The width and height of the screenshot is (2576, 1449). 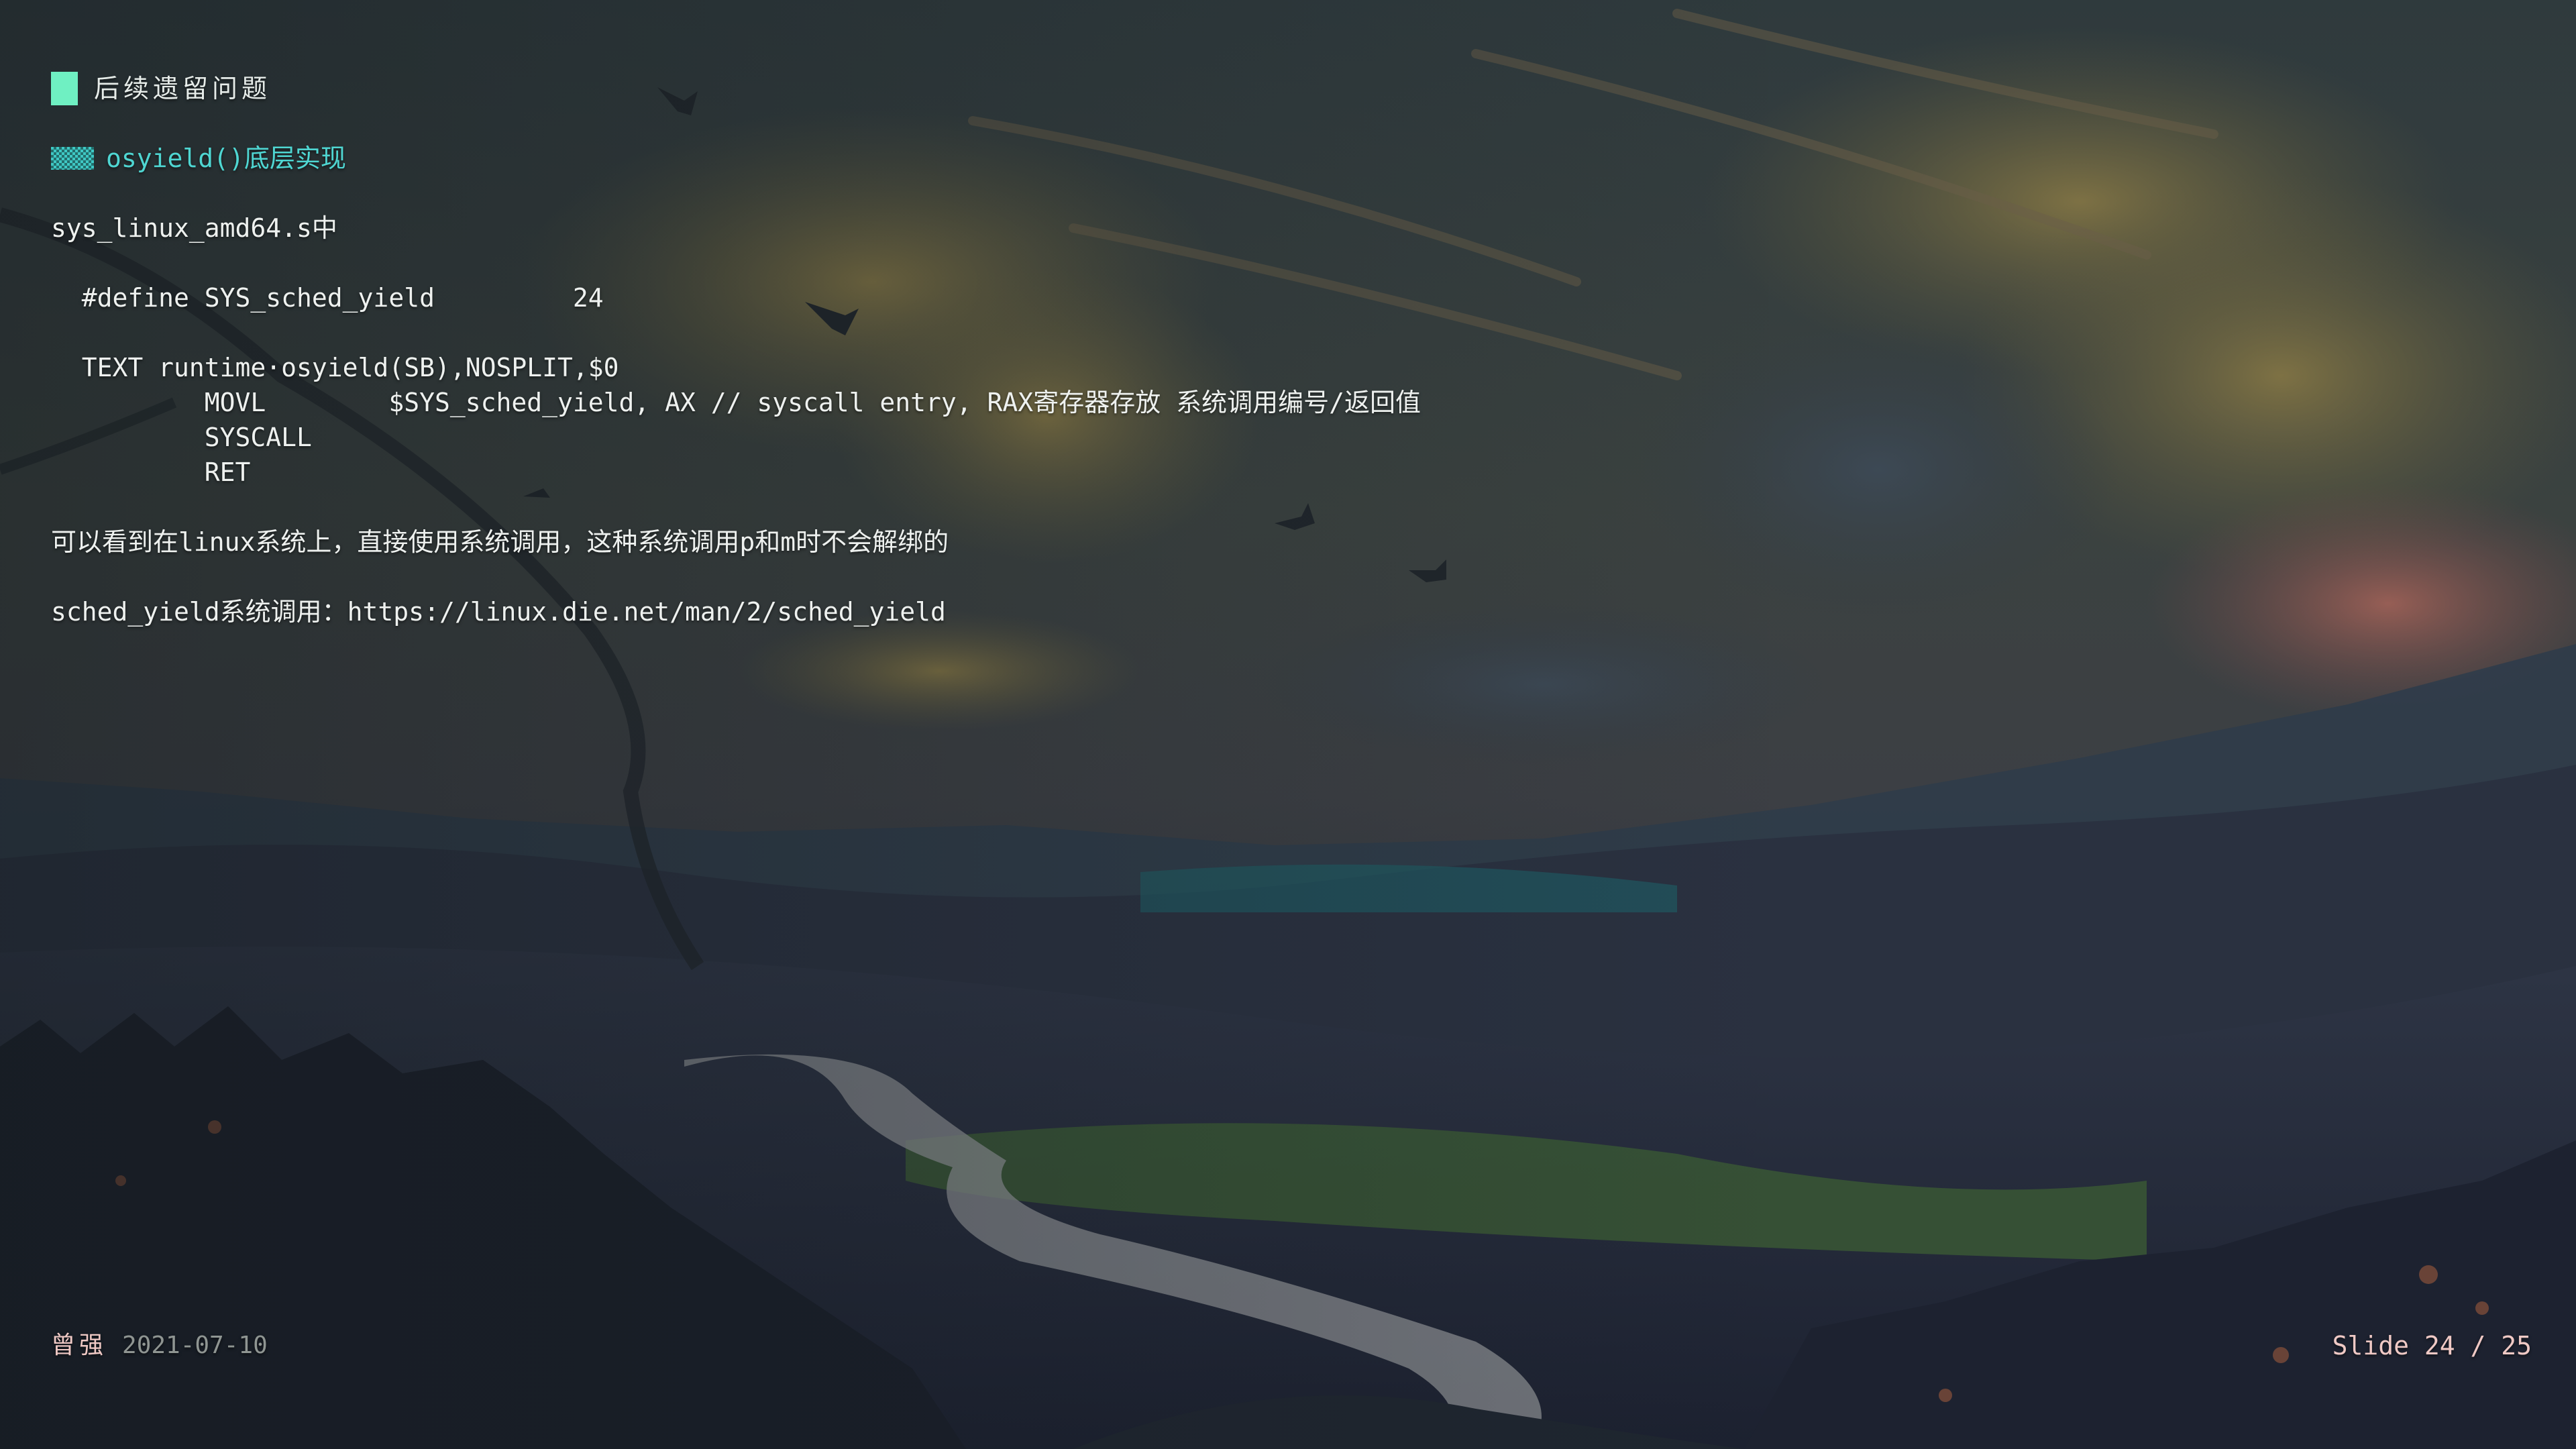 What do you see at coordinates (327, 298) in the screenshot?
I see `code-line-define: #define SYS_sched_yield 24` at bounding box center [327, 298].